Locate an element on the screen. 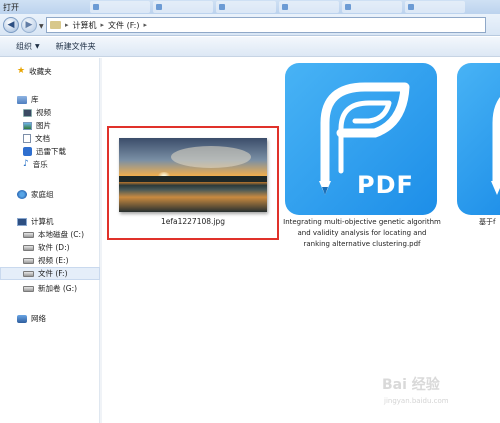  homegroup-icon is located at coordinates (22, 194).